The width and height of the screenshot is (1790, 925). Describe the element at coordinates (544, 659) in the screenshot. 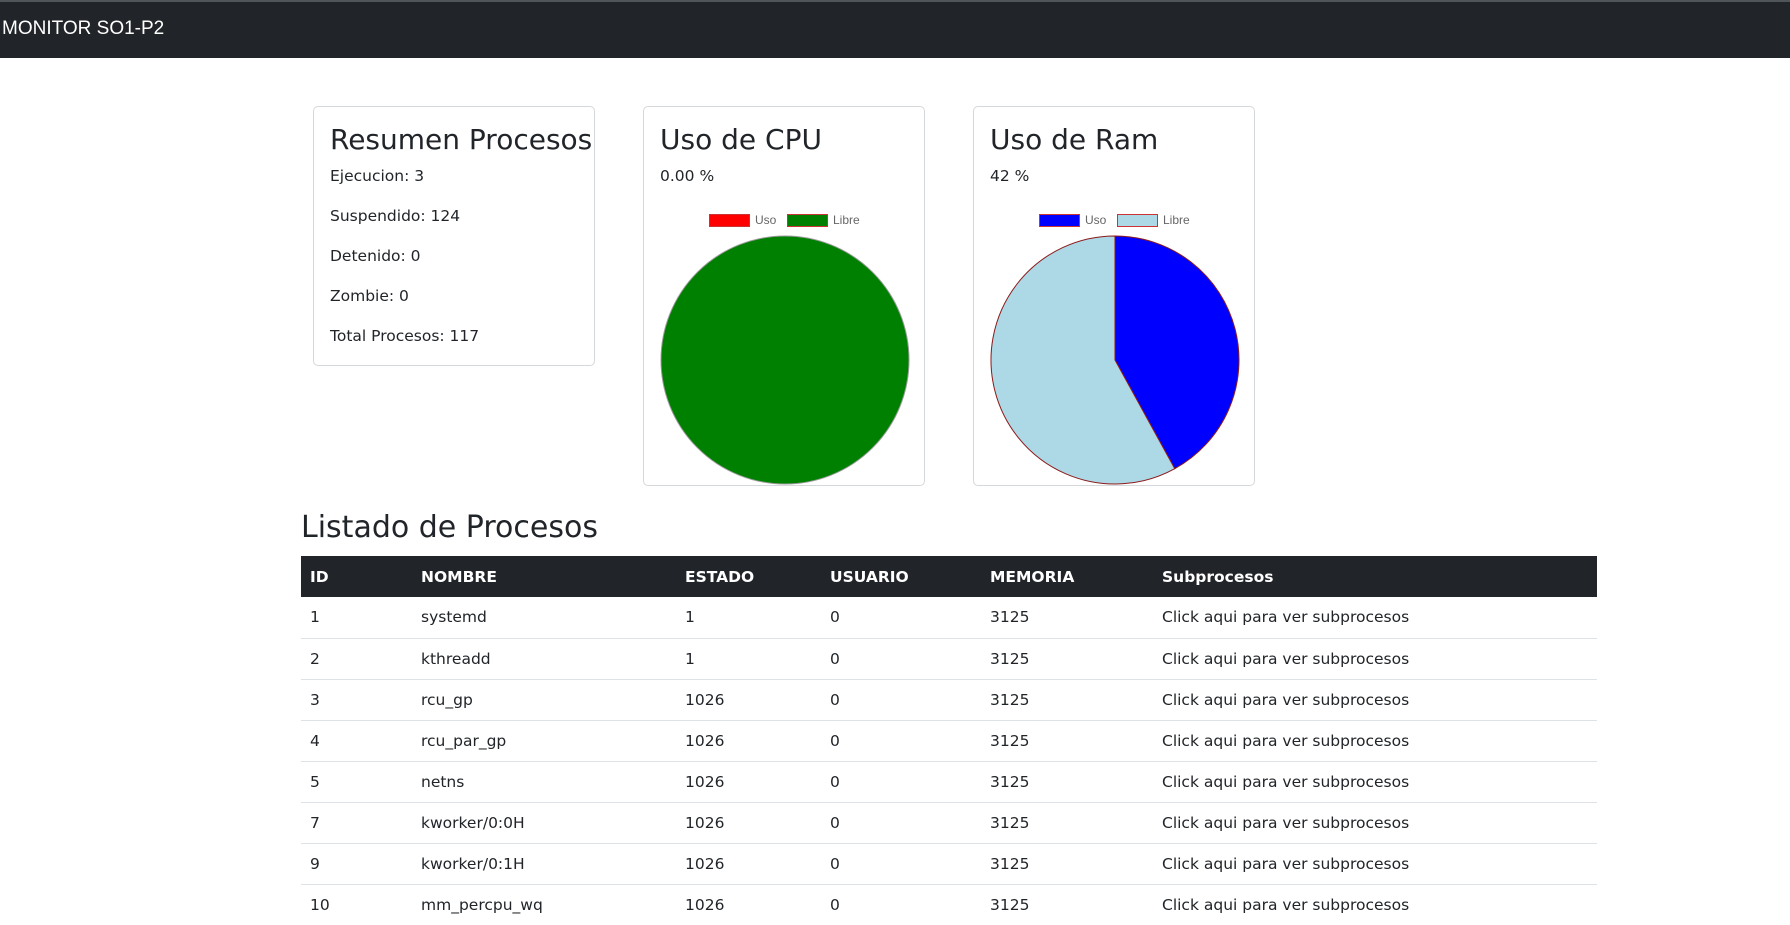

I see `cell-nombre: kthreadd` at that location.